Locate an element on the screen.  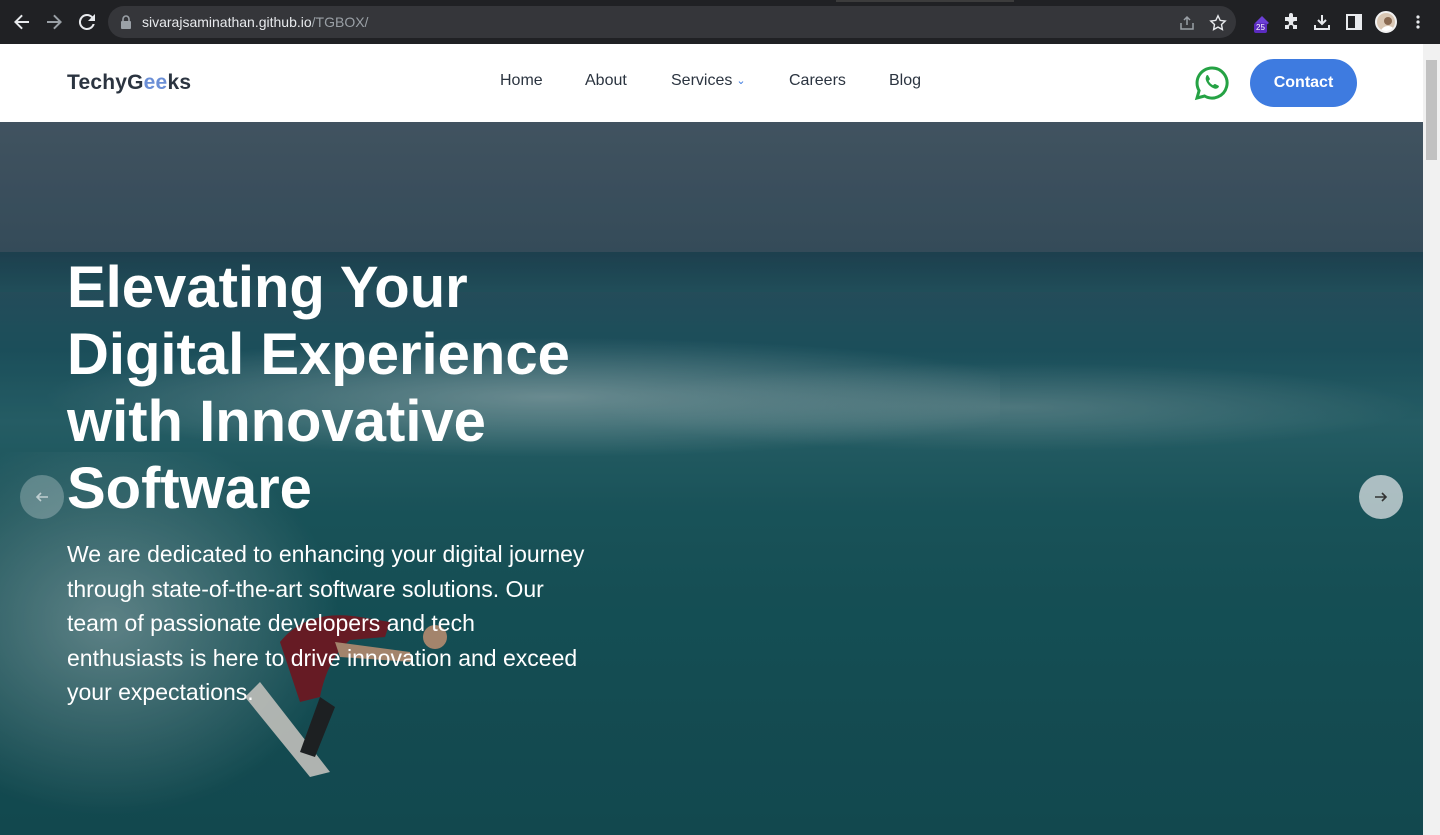
nav-services: Services ⌄ is located at coordinates (708, 81).